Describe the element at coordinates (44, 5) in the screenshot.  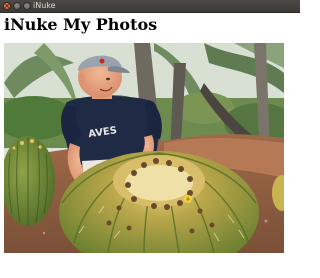
I see `window-title: iNuke` at that location.